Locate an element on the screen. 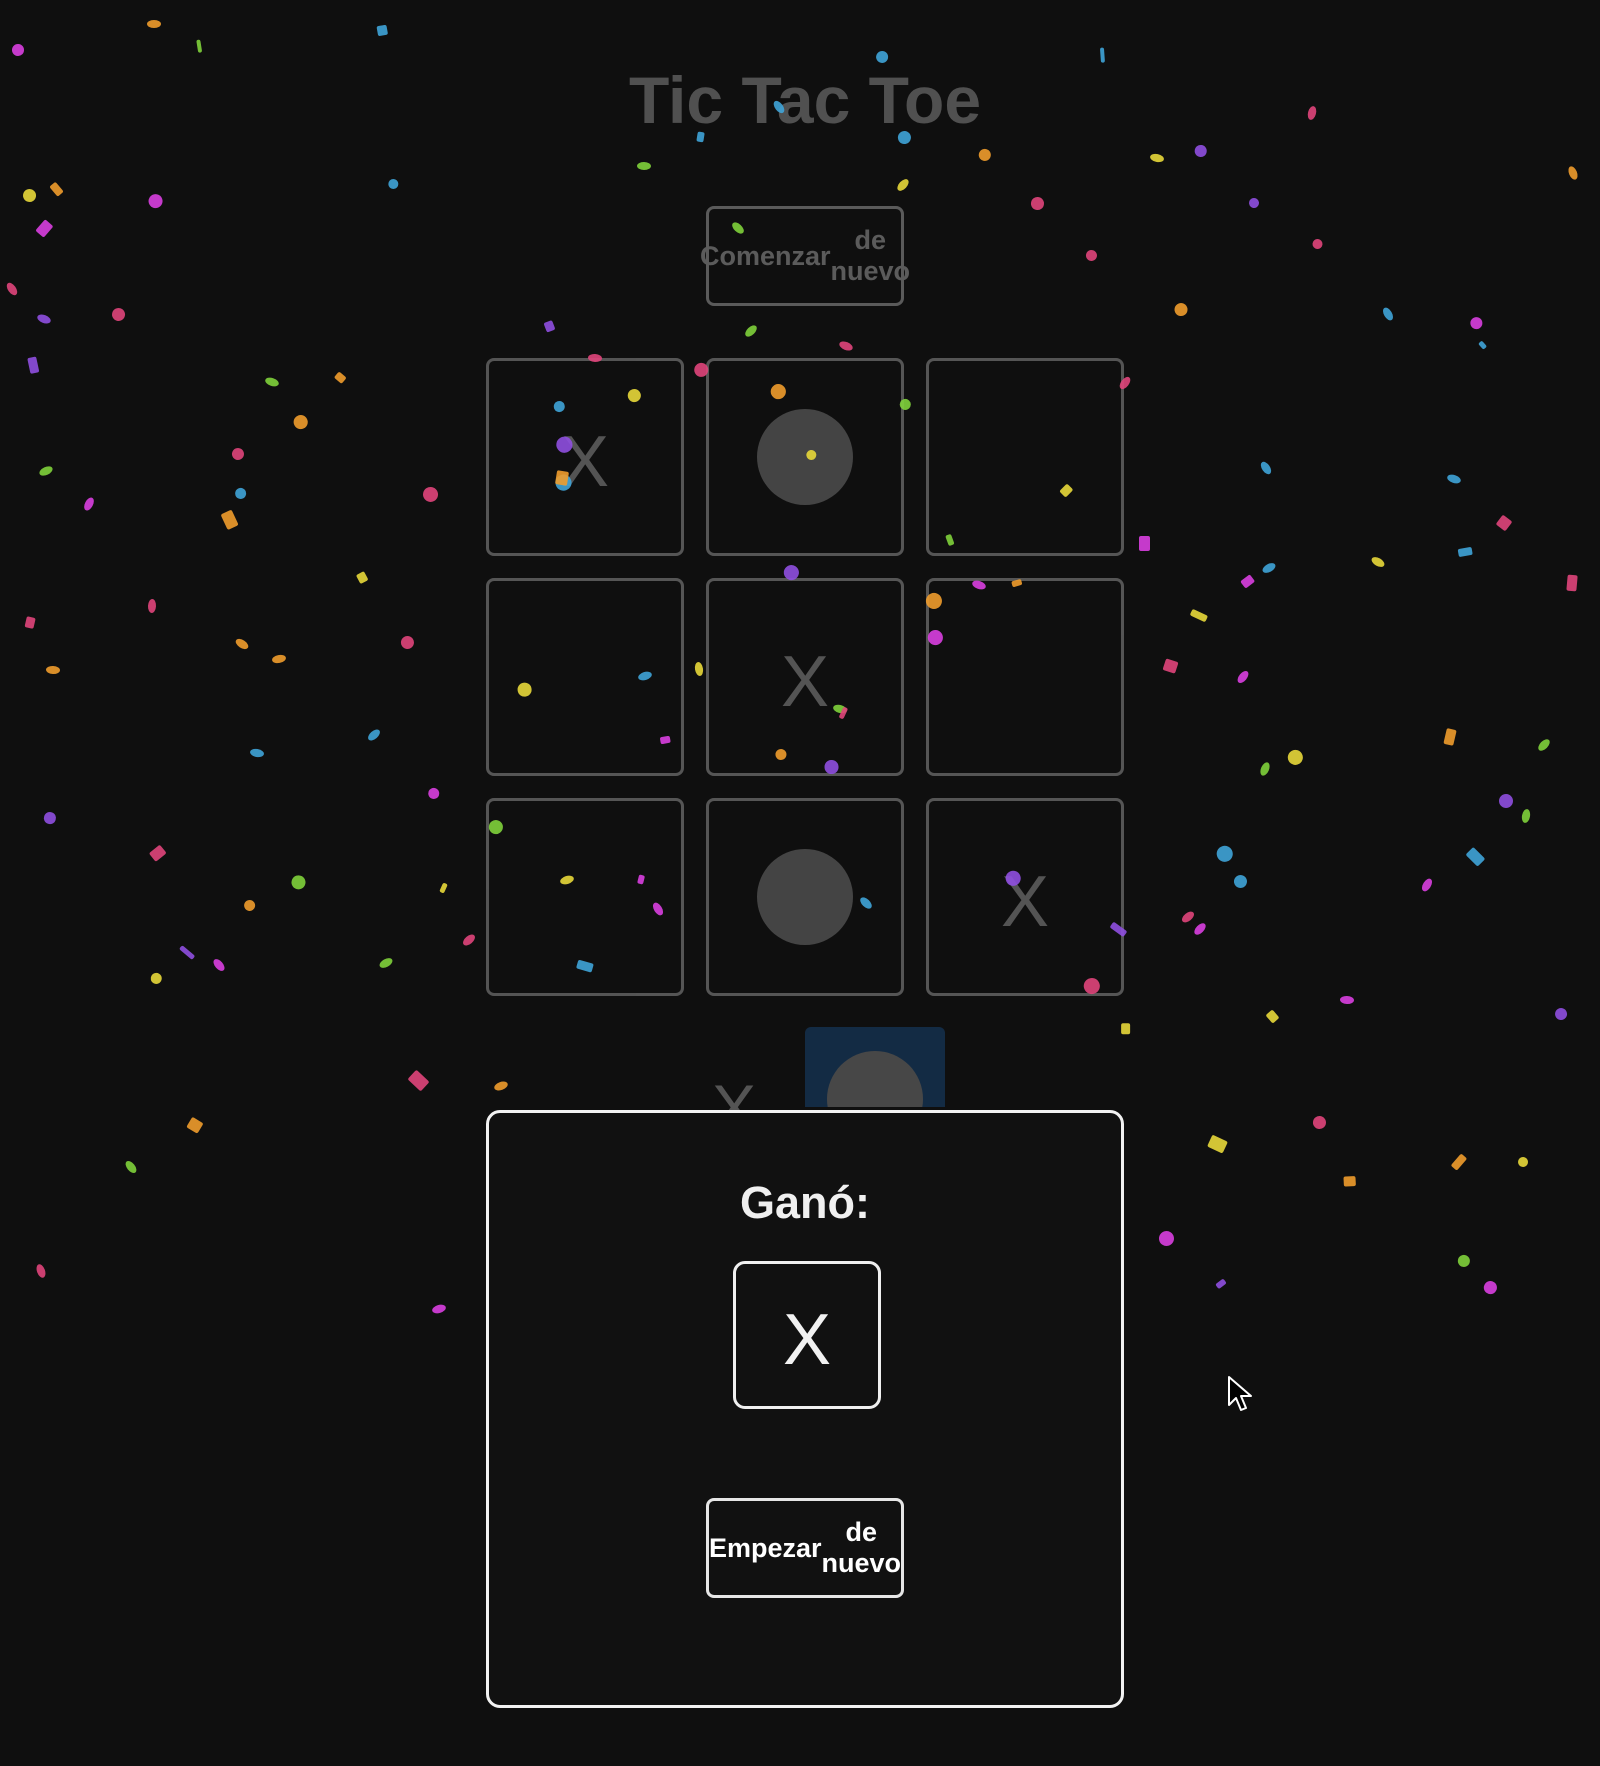 The width and height of the screenshot is (1600, 1766). winner-square: X is located at coordinates (807, 1335).